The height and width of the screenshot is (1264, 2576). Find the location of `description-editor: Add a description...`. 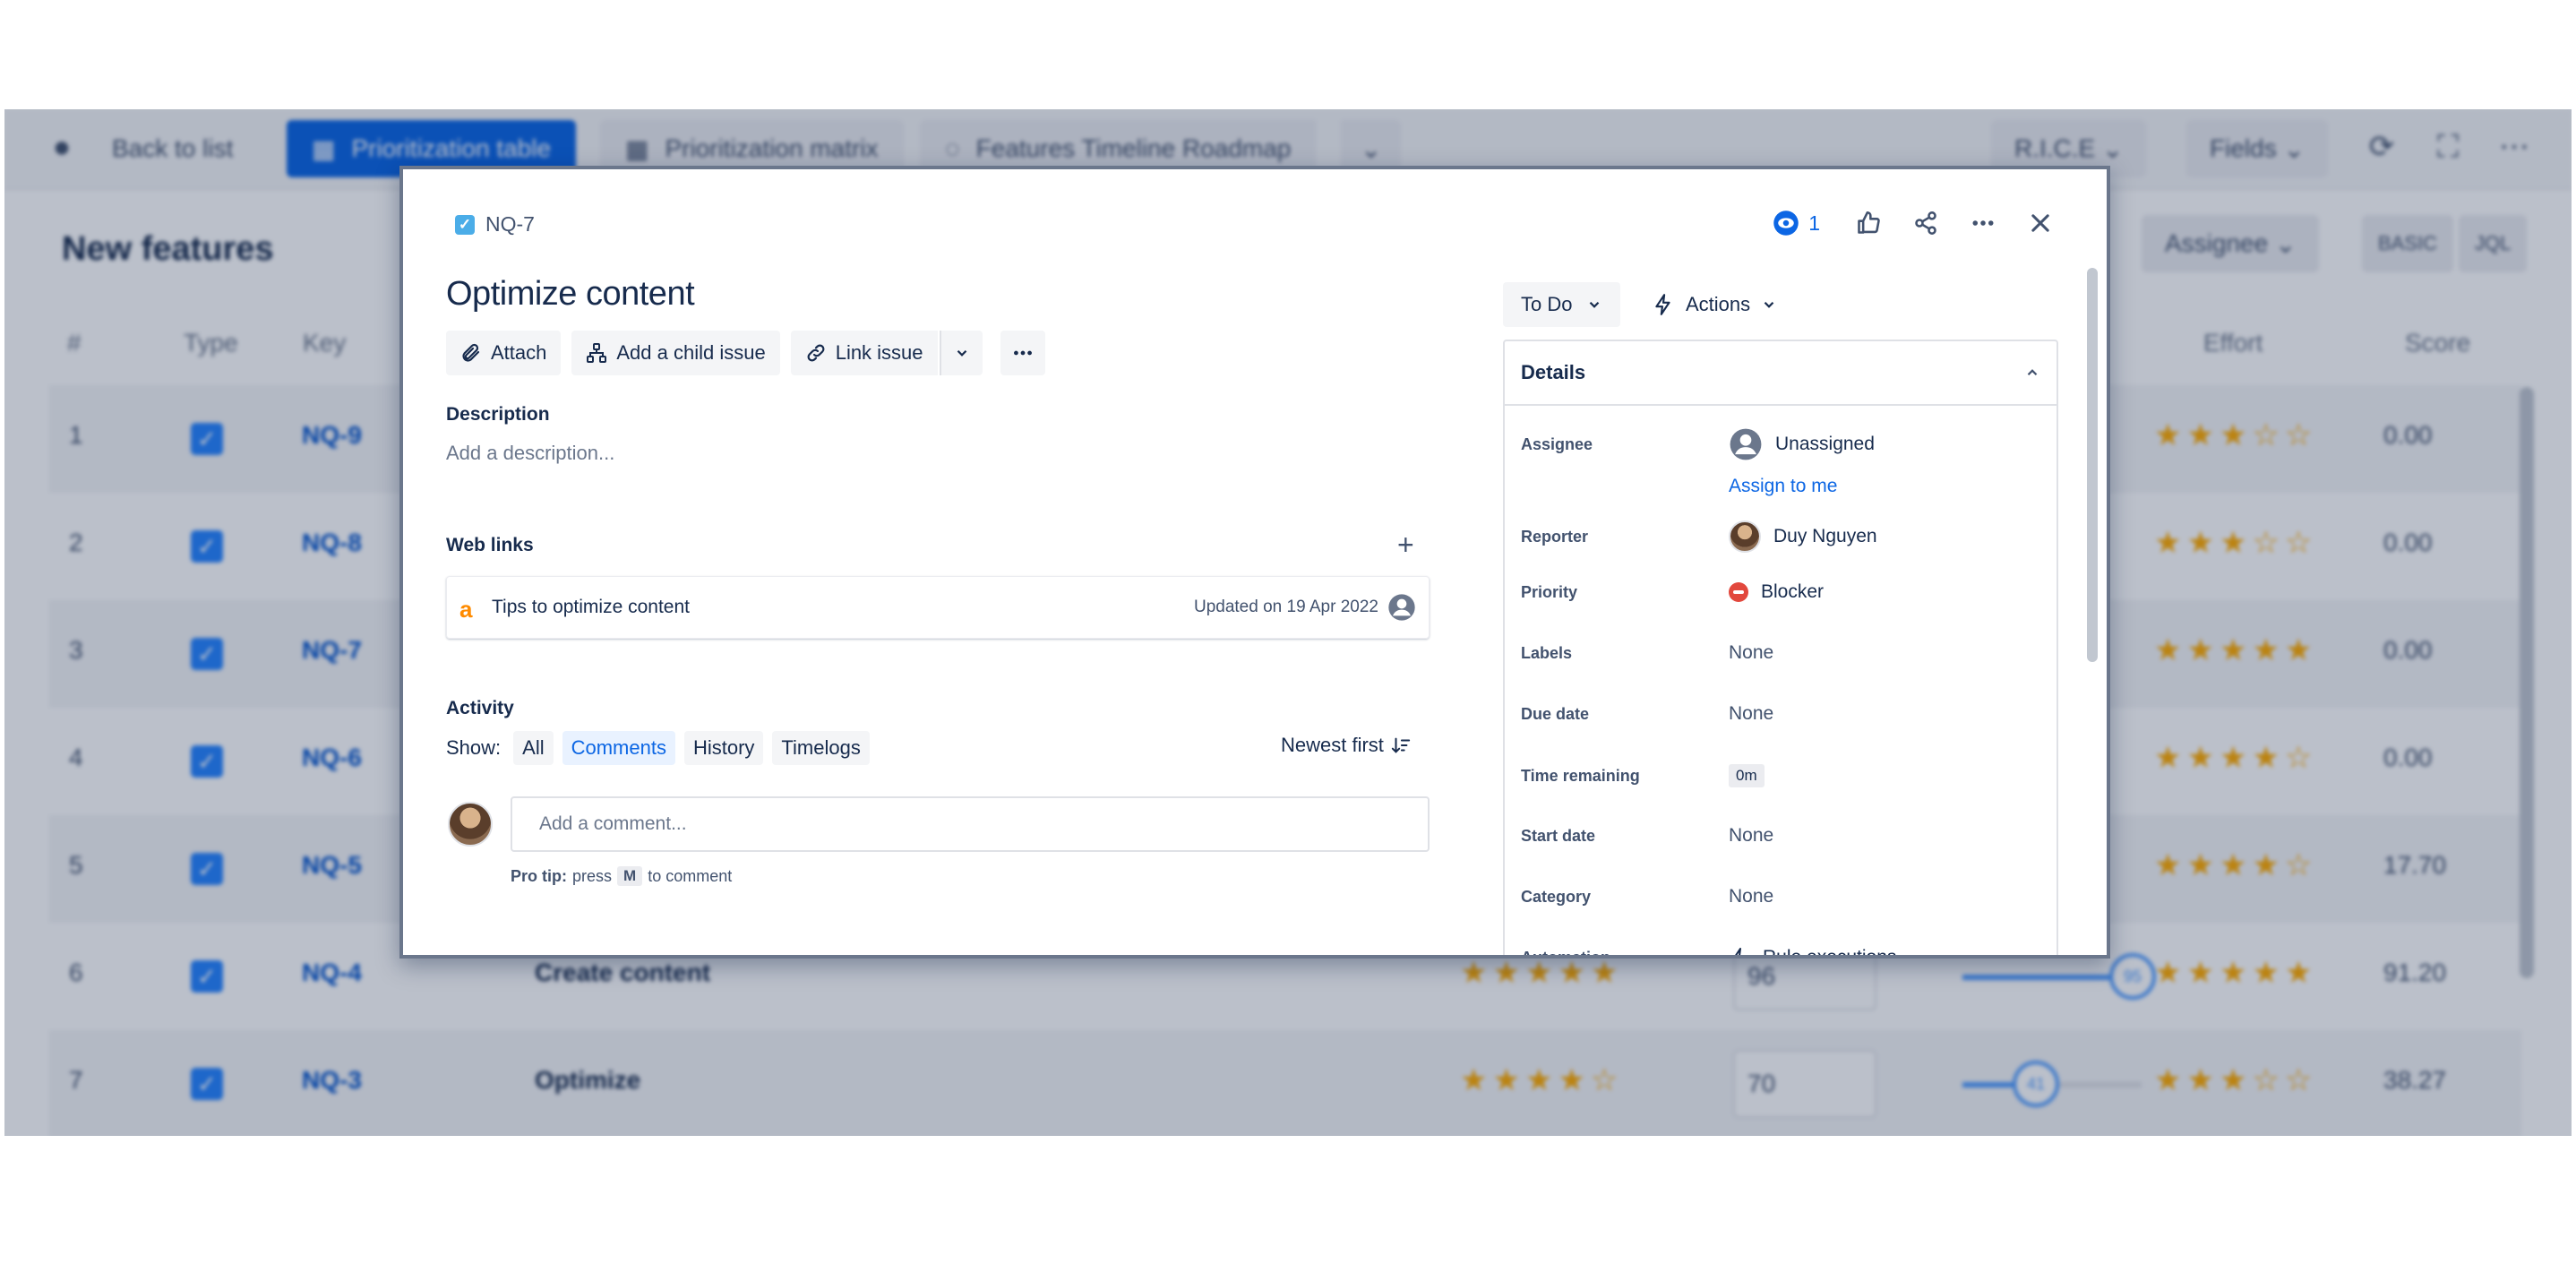

description-editor: Add a description... is located at coordinates (530, 453).